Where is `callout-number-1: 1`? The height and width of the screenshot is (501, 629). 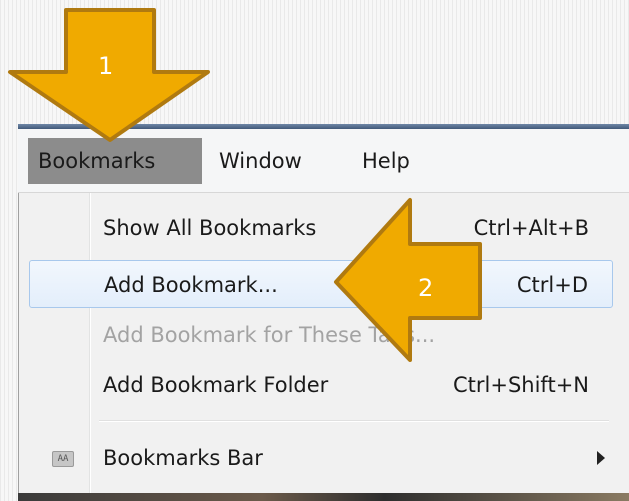
callout-number-1: 1 is located at coordinates (106, 66).